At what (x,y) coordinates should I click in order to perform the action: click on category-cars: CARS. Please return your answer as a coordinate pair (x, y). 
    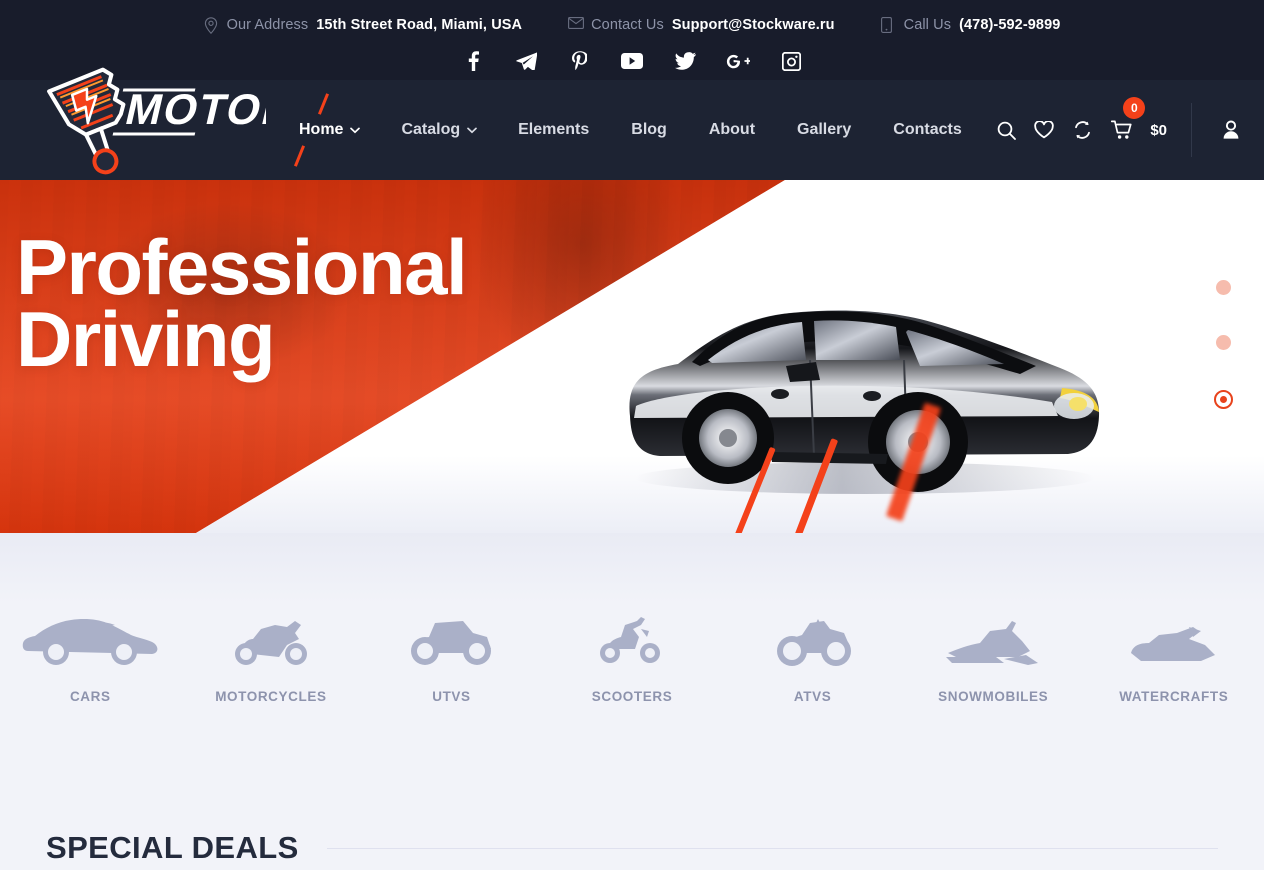
    Looking at the image, I should click on (90, 657).